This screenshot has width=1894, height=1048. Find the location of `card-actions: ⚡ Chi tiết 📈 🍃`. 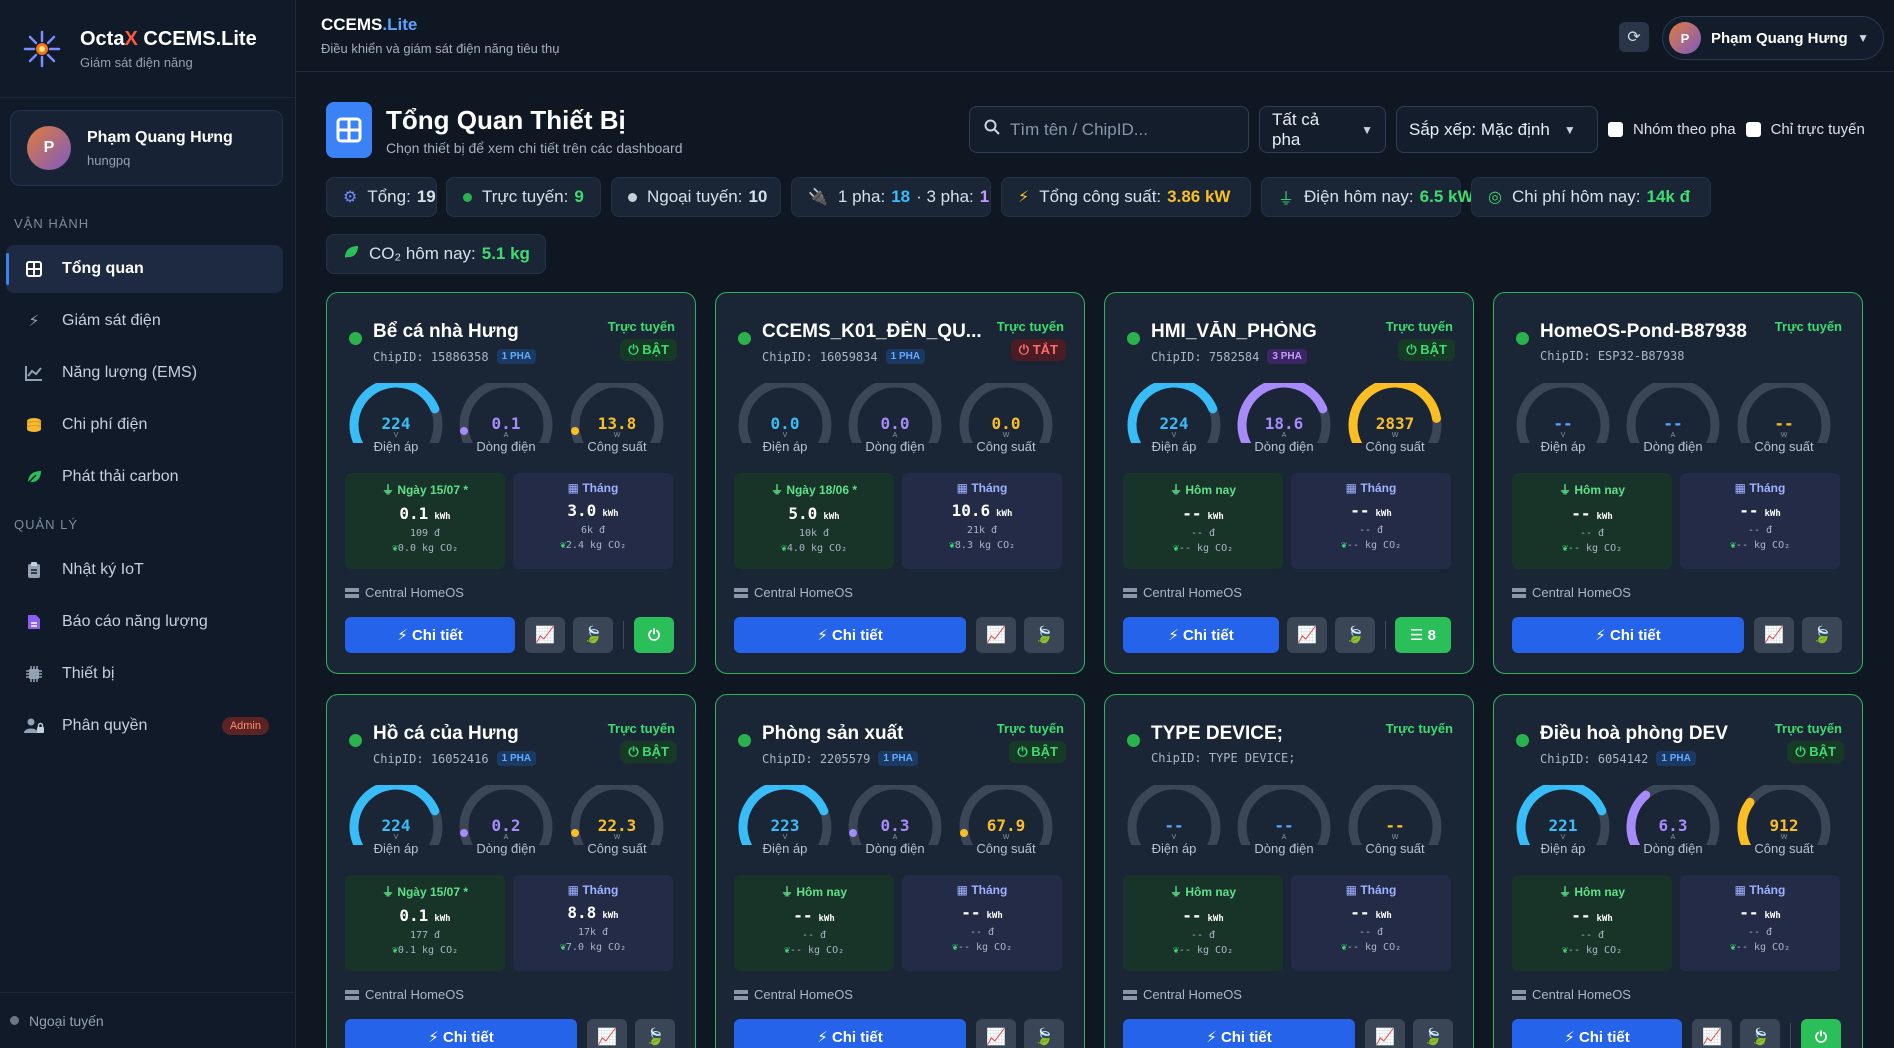

card-actions: ⚡ Chi tiết 📈 🍃 is located at coordinates (1290, 1033).